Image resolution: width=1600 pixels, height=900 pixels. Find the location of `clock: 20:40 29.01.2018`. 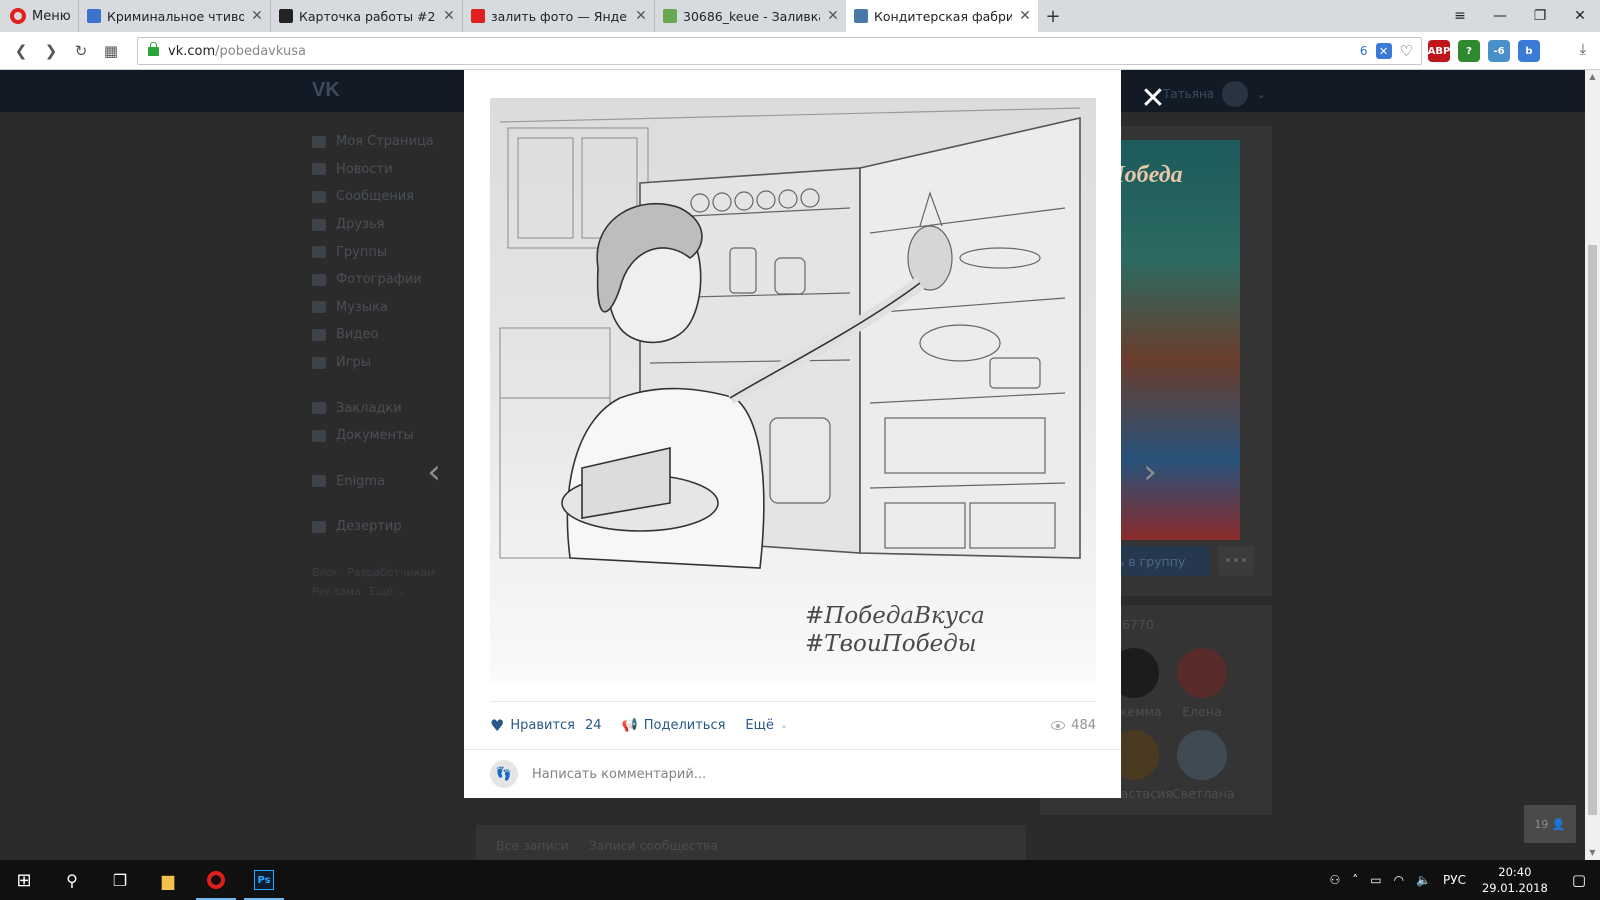

clock: 20:40 29.01.2018 is located at coordinates (1515, 880).